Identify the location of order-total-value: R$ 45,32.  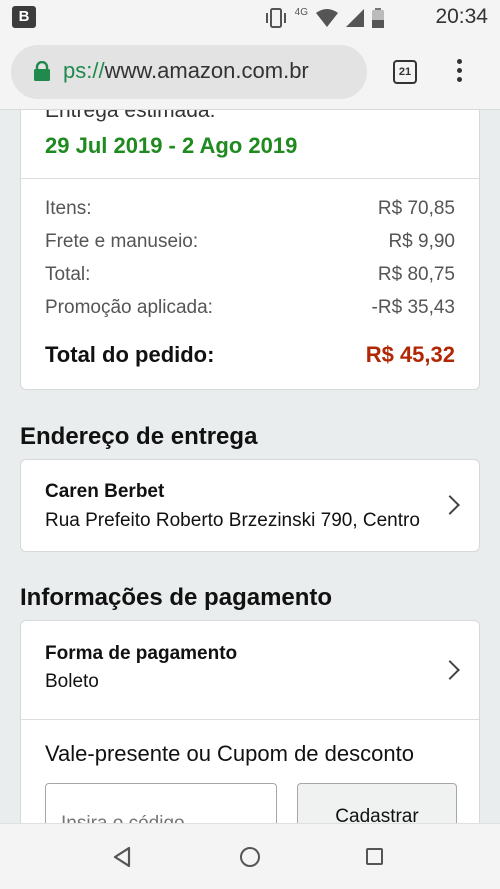
(410, 354).